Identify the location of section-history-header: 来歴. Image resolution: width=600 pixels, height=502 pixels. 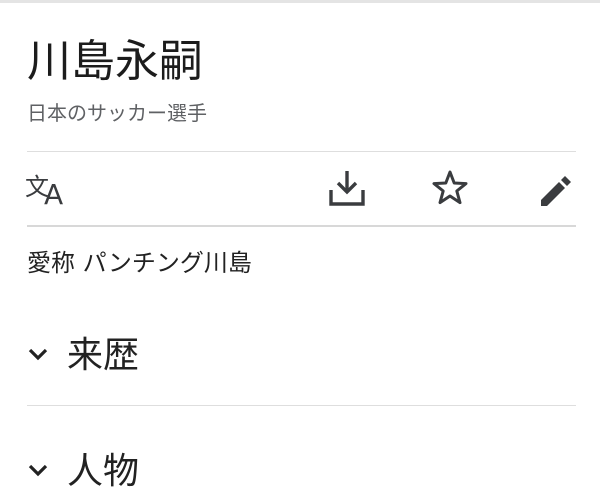
(299, 356).